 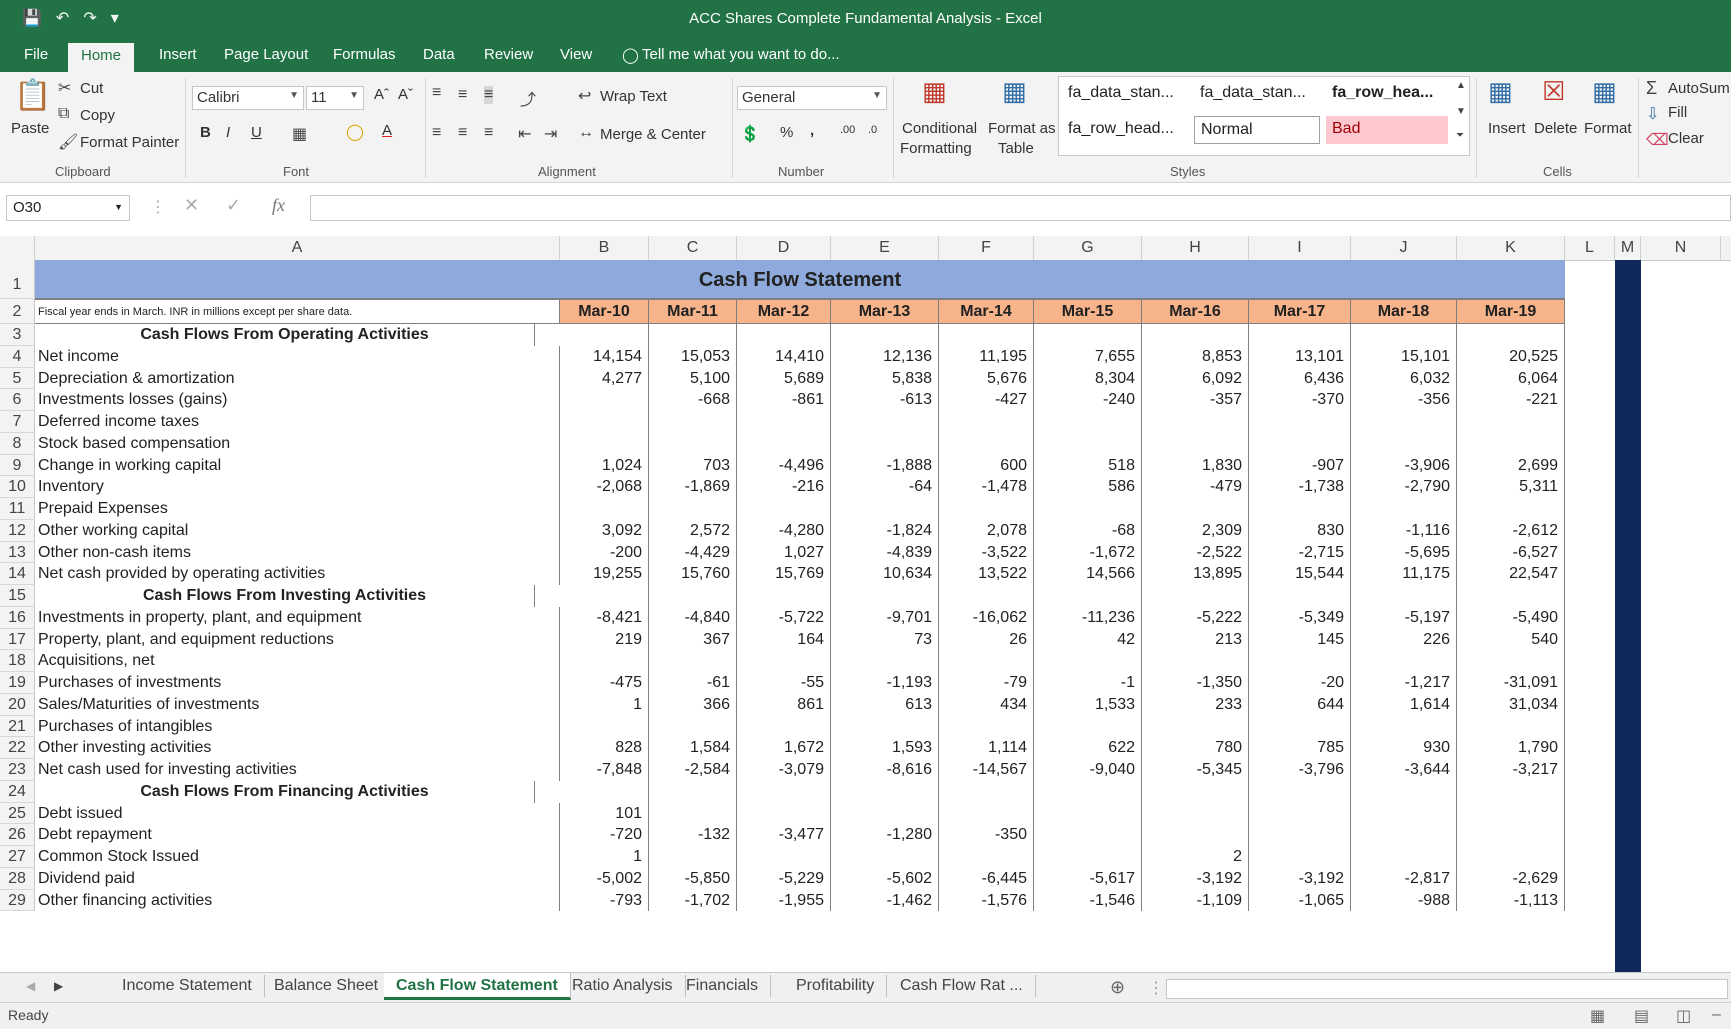 I want to click on number-format-select: General ▼, so click(x=812, y=98).